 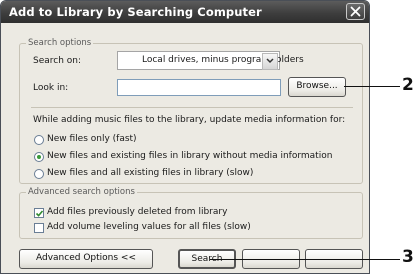 I want to click on look-in-label: Look in:, so click(x=51, y=88).